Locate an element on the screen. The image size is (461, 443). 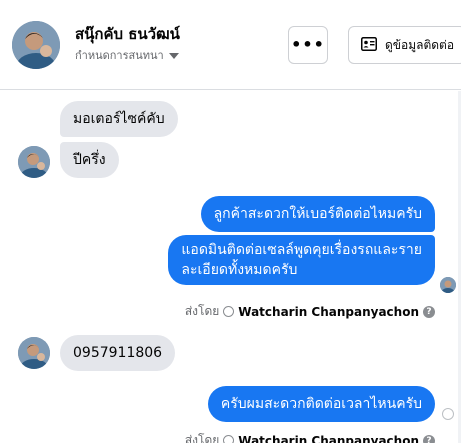
more-options-button: ••• is located at coordinates (308, 45).